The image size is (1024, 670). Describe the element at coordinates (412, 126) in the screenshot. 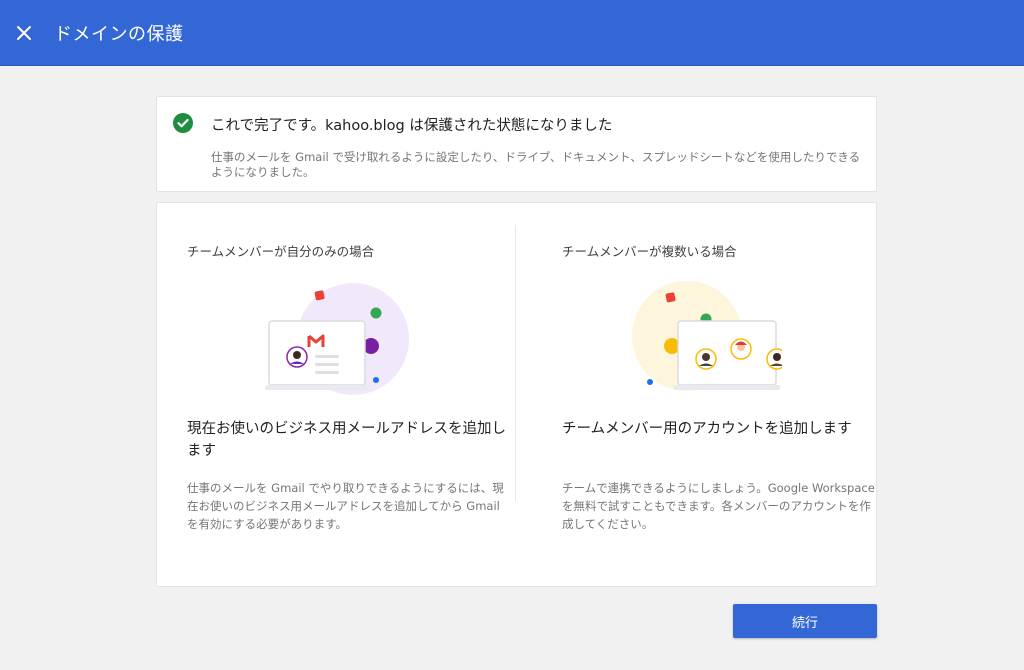

I see `success-title: これで完了です。kahoo.blog は保護された状態になりました` at that location.